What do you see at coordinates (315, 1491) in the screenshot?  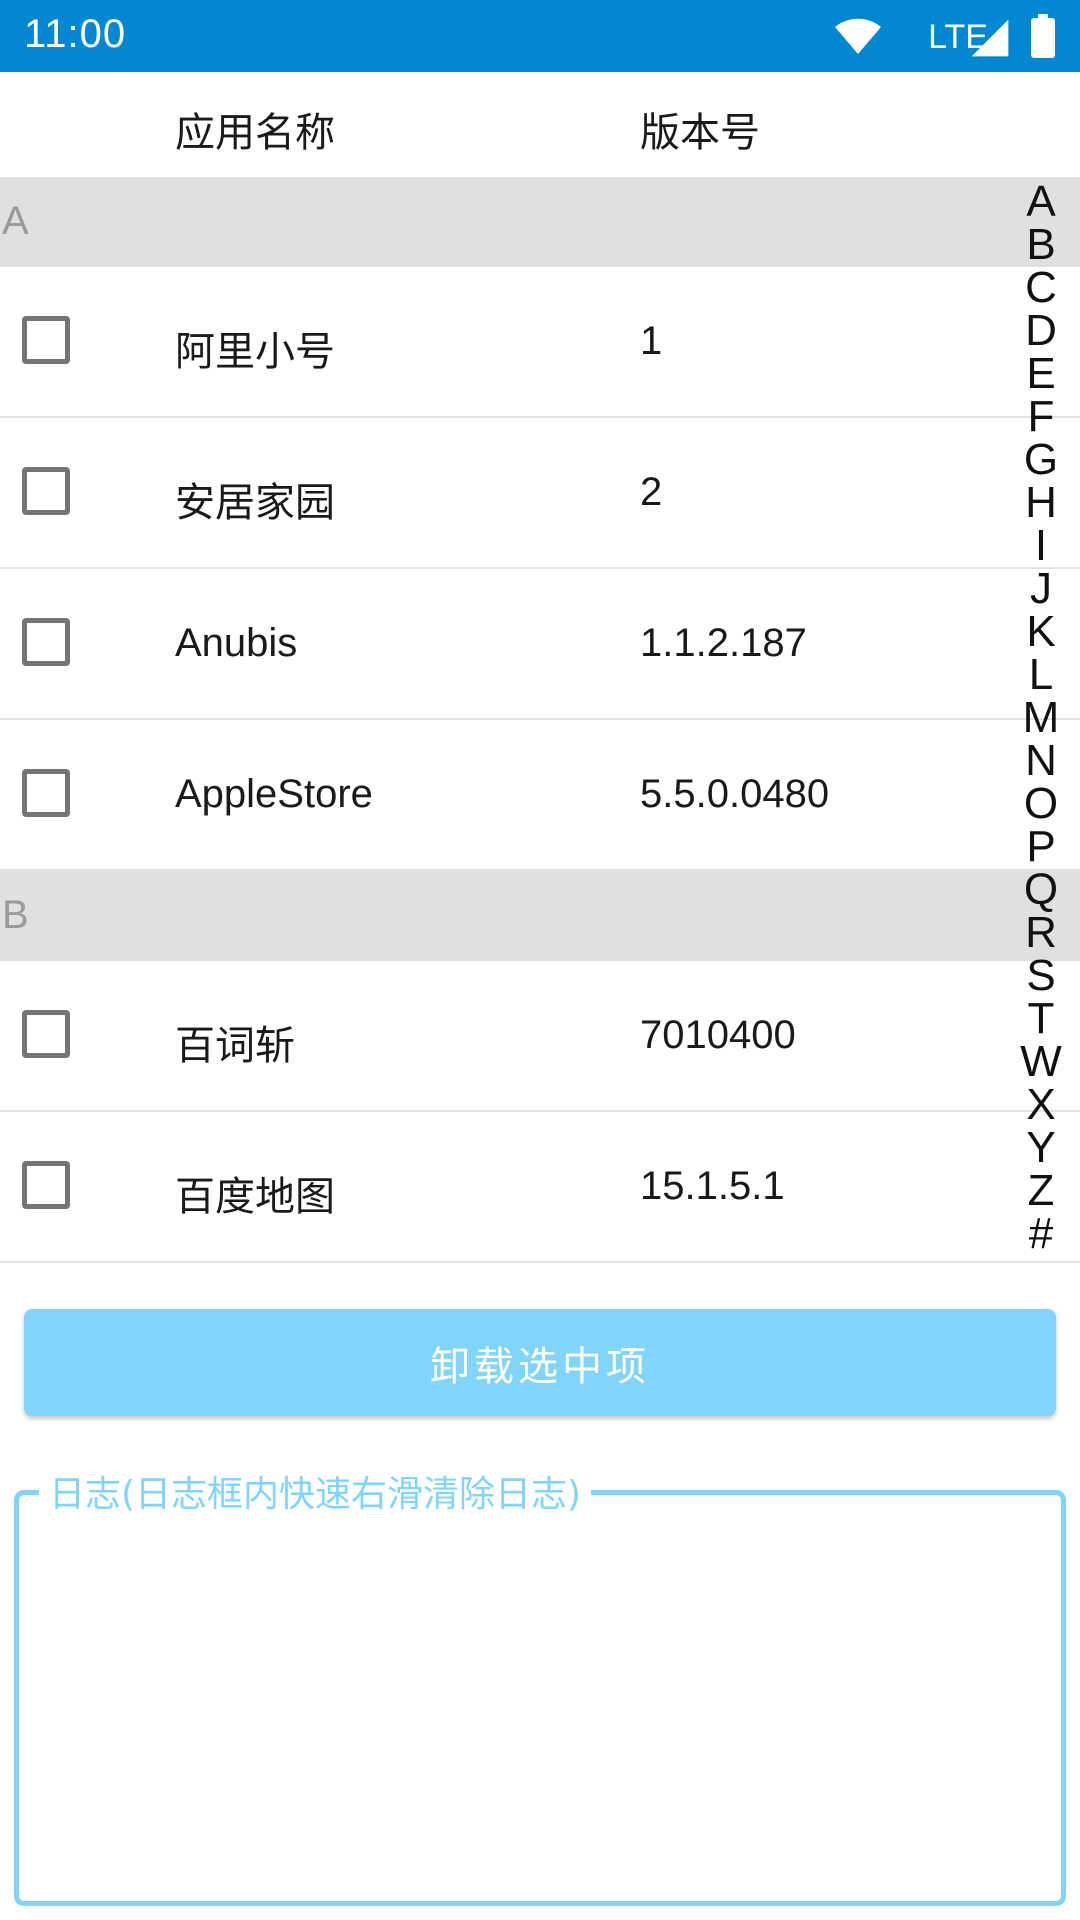 I see `log-title: 日志(日志框内快速右滑清除日志)` at bounding box center [315, 1491].